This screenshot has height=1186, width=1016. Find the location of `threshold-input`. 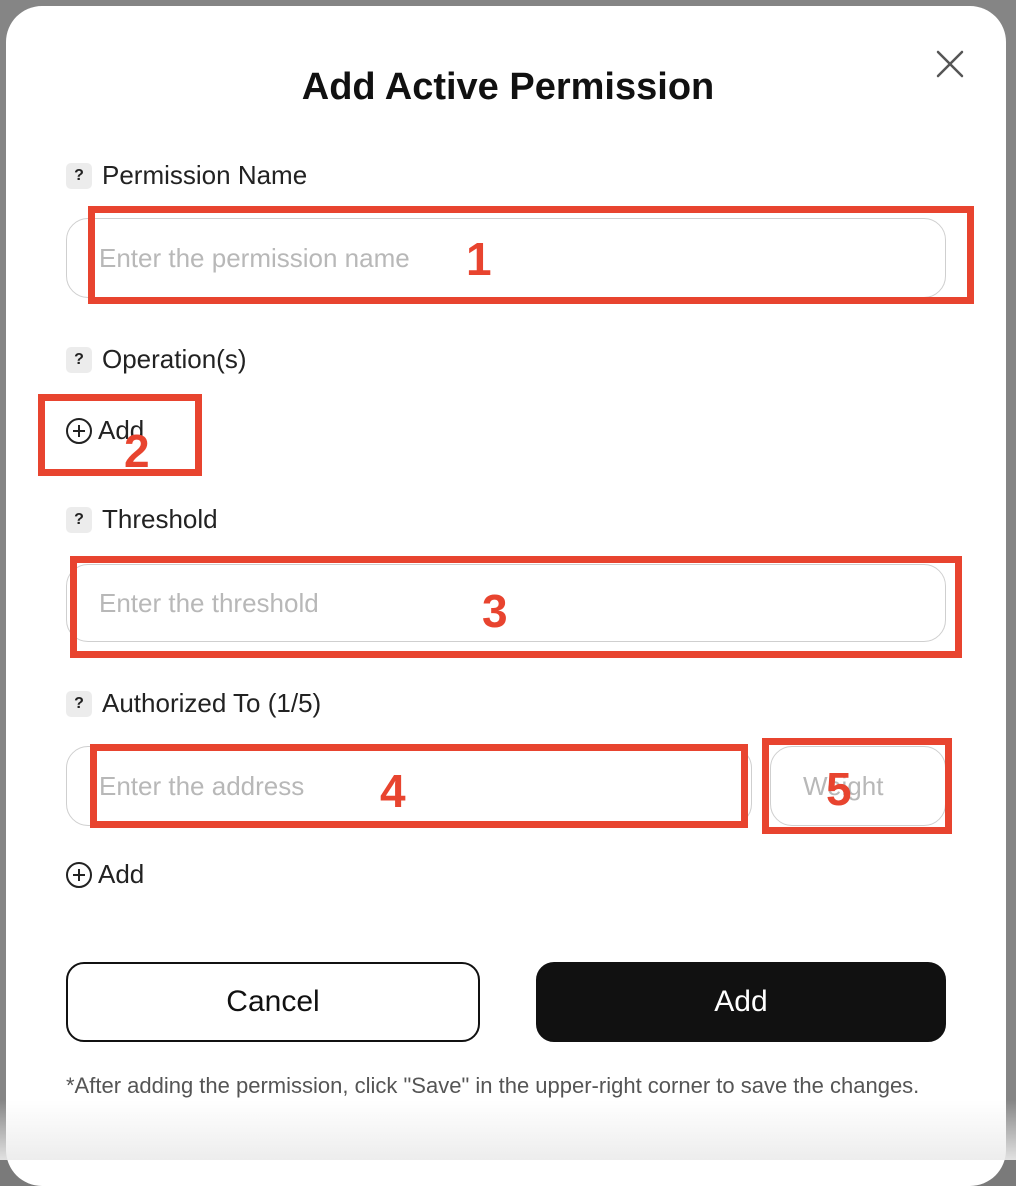

threshold-input is located at coordinates (506, 603).